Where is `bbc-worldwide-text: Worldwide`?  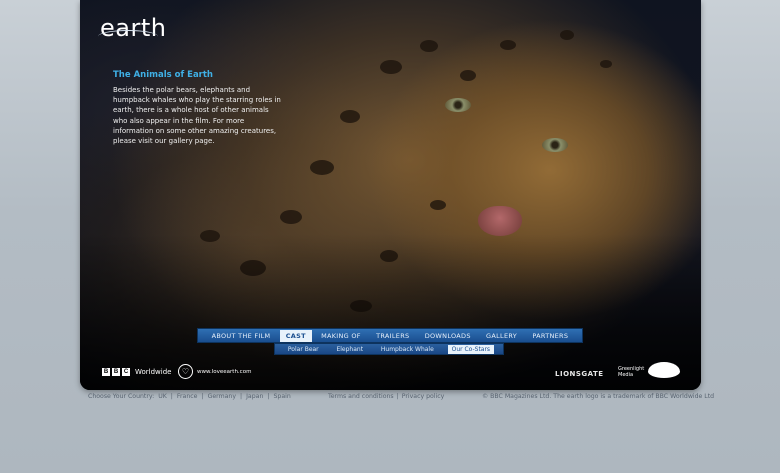
bbc-worldwide-text: Worldwide is located at coordinates (153, 372).